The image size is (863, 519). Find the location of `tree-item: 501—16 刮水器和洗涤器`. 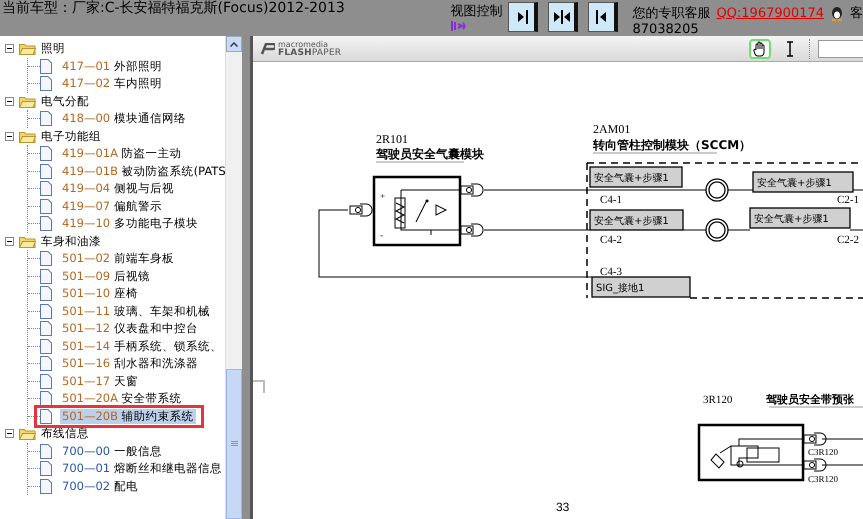

tree-item: 501—16 刮水器和洗涤器 is located at coordinates (130, 364).